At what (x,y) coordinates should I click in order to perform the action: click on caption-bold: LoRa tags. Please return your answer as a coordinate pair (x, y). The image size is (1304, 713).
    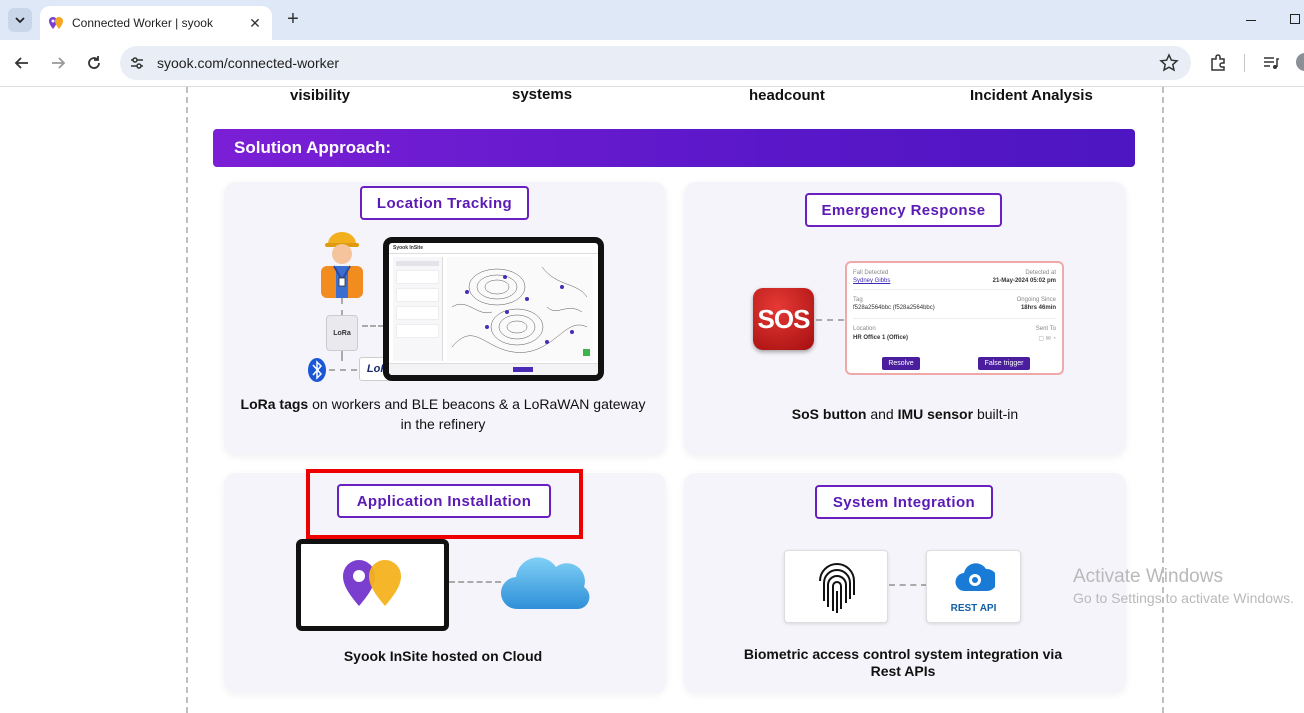
    Looking at the image, I should click on (274, 404).